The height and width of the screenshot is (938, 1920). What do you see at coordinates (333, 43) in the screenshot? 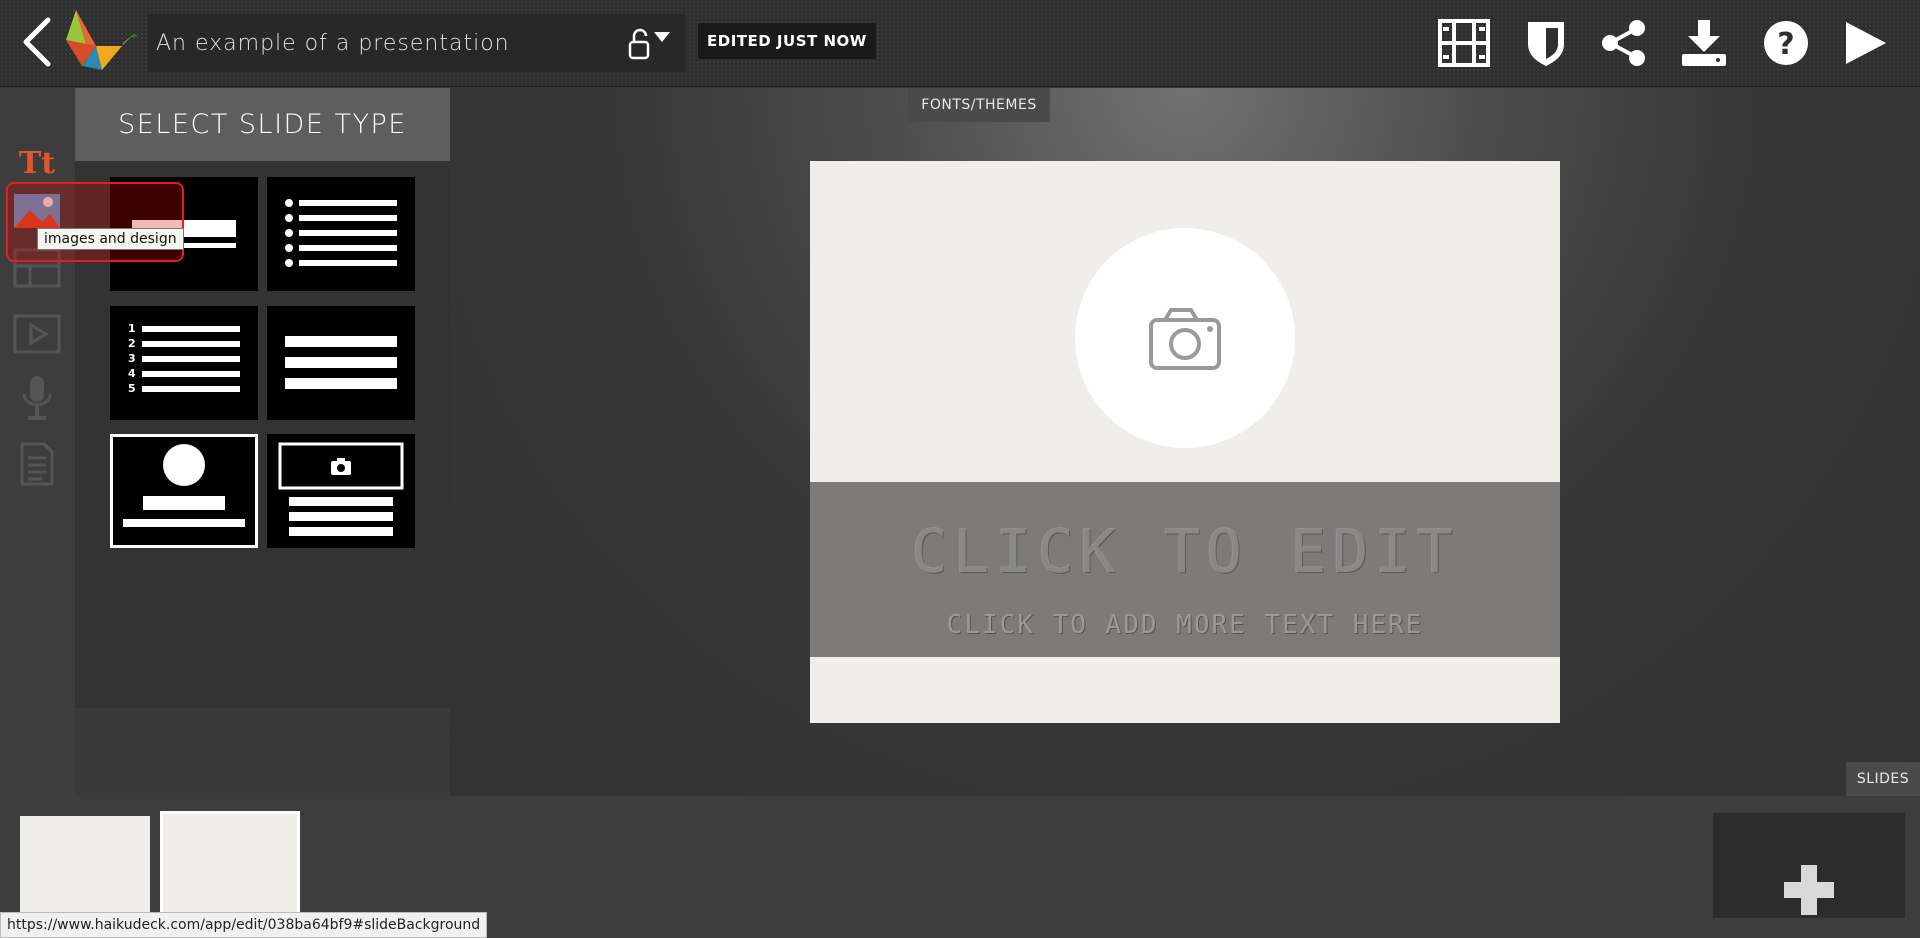
I see `presentation-title: An example of a presentation` at bounding box center [333, 43].